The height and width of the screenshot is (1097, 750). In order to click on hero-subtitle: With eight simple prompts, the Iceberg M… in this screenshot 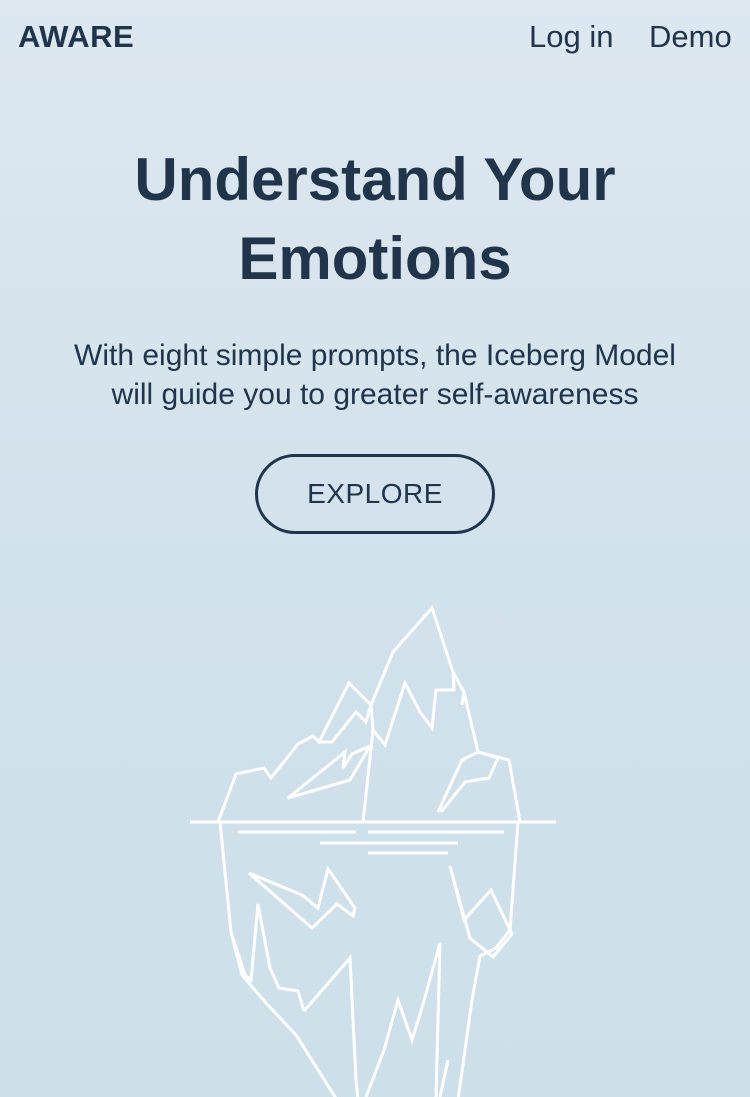, I will do `click(375, 375)`.